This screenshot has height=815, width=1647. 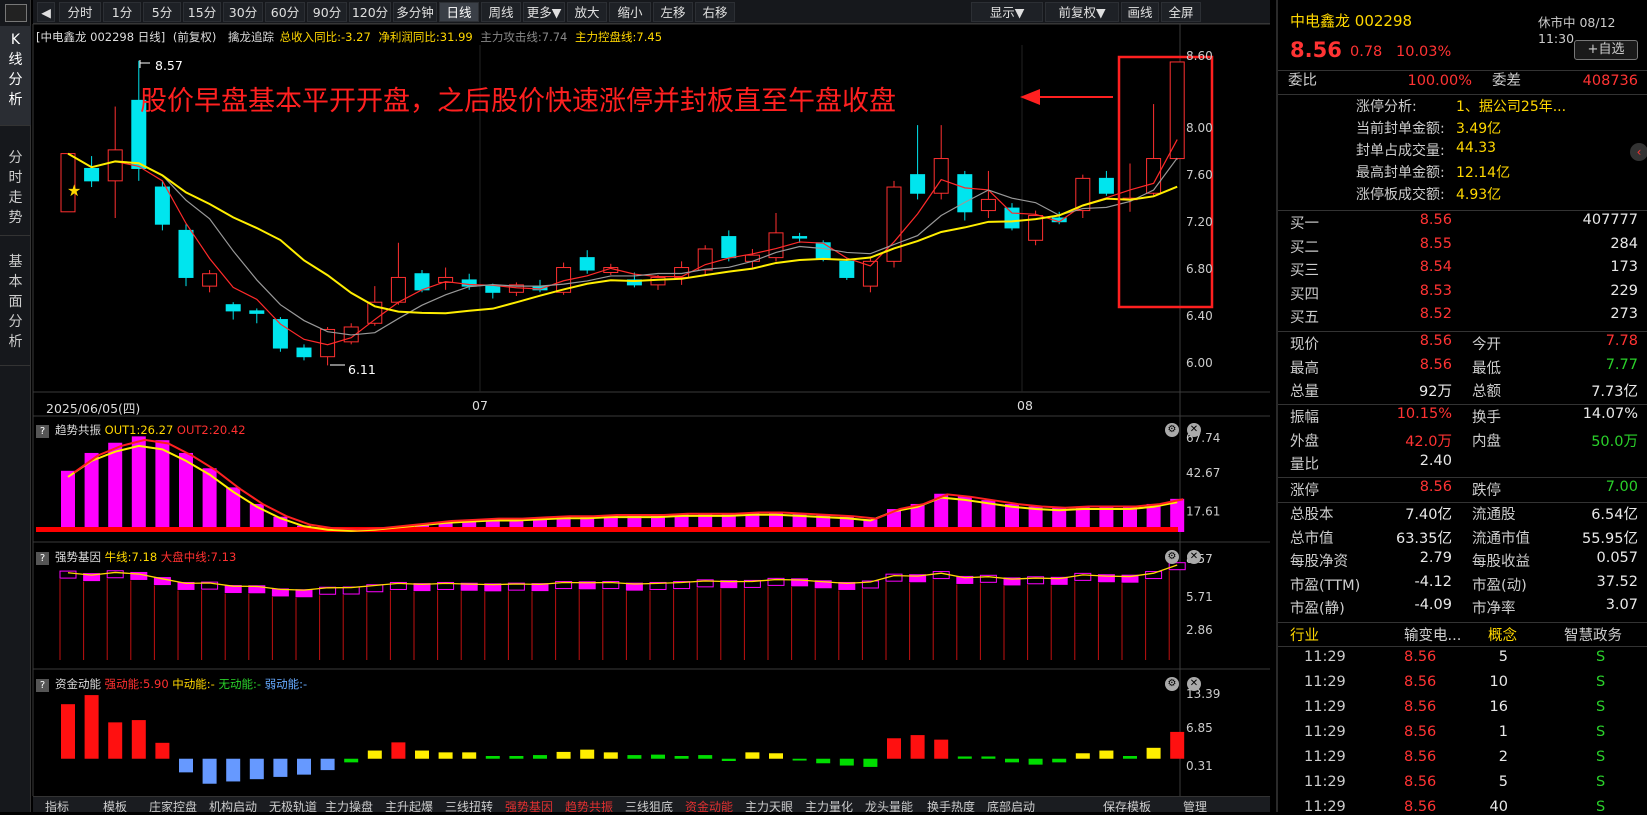 I want to click on money-momentum-bars: 13.396.850.31, so click(x=640, y=735).